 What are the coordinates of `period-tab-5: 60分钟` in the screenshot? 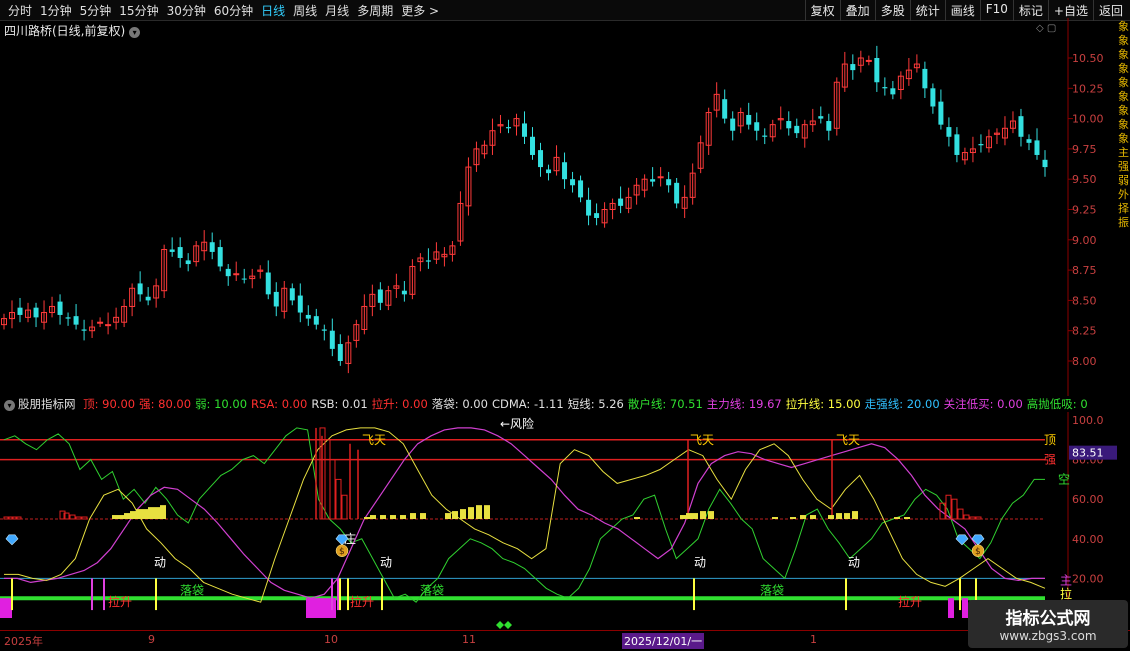 It's located at (233, 10).